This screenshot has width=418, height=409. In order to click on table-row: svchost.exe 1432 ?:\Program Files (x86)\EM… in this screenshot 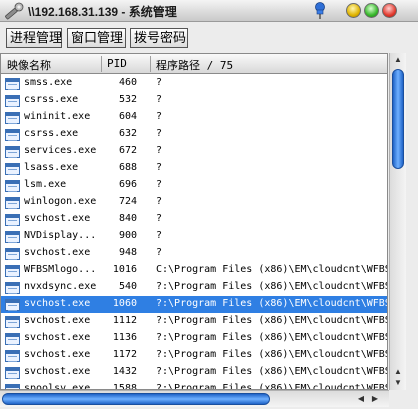, I will do `click(194, 372)`.